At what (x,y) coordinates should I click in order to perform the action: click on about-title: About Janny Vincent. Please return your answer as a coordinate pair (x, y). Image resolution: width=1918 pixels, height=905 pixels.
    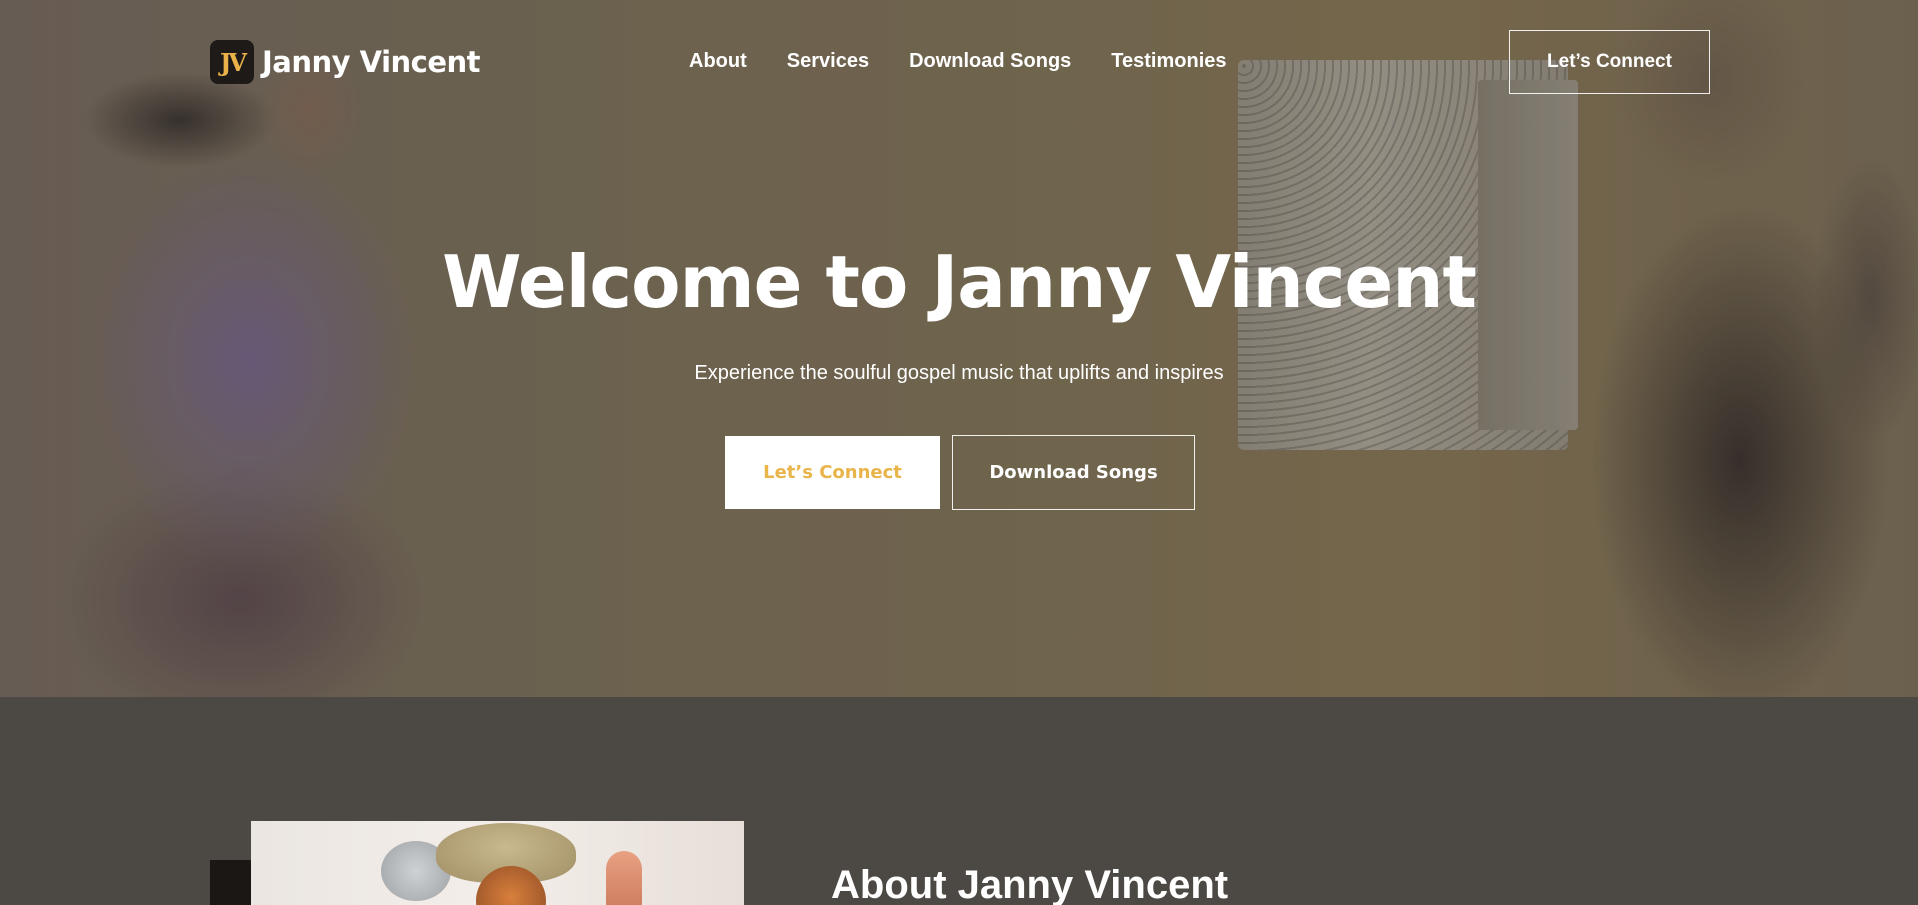
    Looking at the image, I should click on (1030, 884).